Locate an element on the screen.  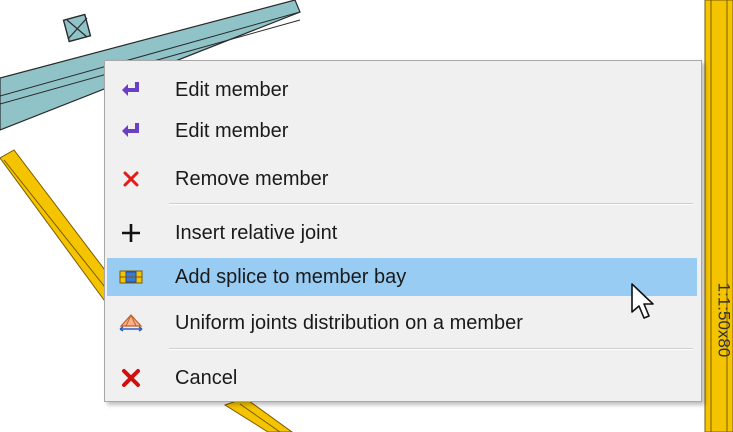
menu-item-label: Insert relative joint is located at coordinates (256, 233).